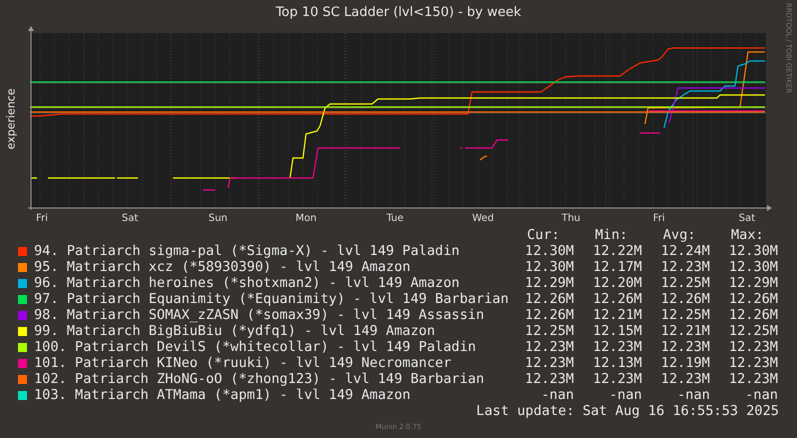 The width and height of the screenshot is (797, 438). What do you see at coordinates (243, 363) in the screenshot?
I see `legend-label: 101. Patriarch KINeo (*ruuki) - lvl 149 Necromancer` at bounding box center [243, 363].